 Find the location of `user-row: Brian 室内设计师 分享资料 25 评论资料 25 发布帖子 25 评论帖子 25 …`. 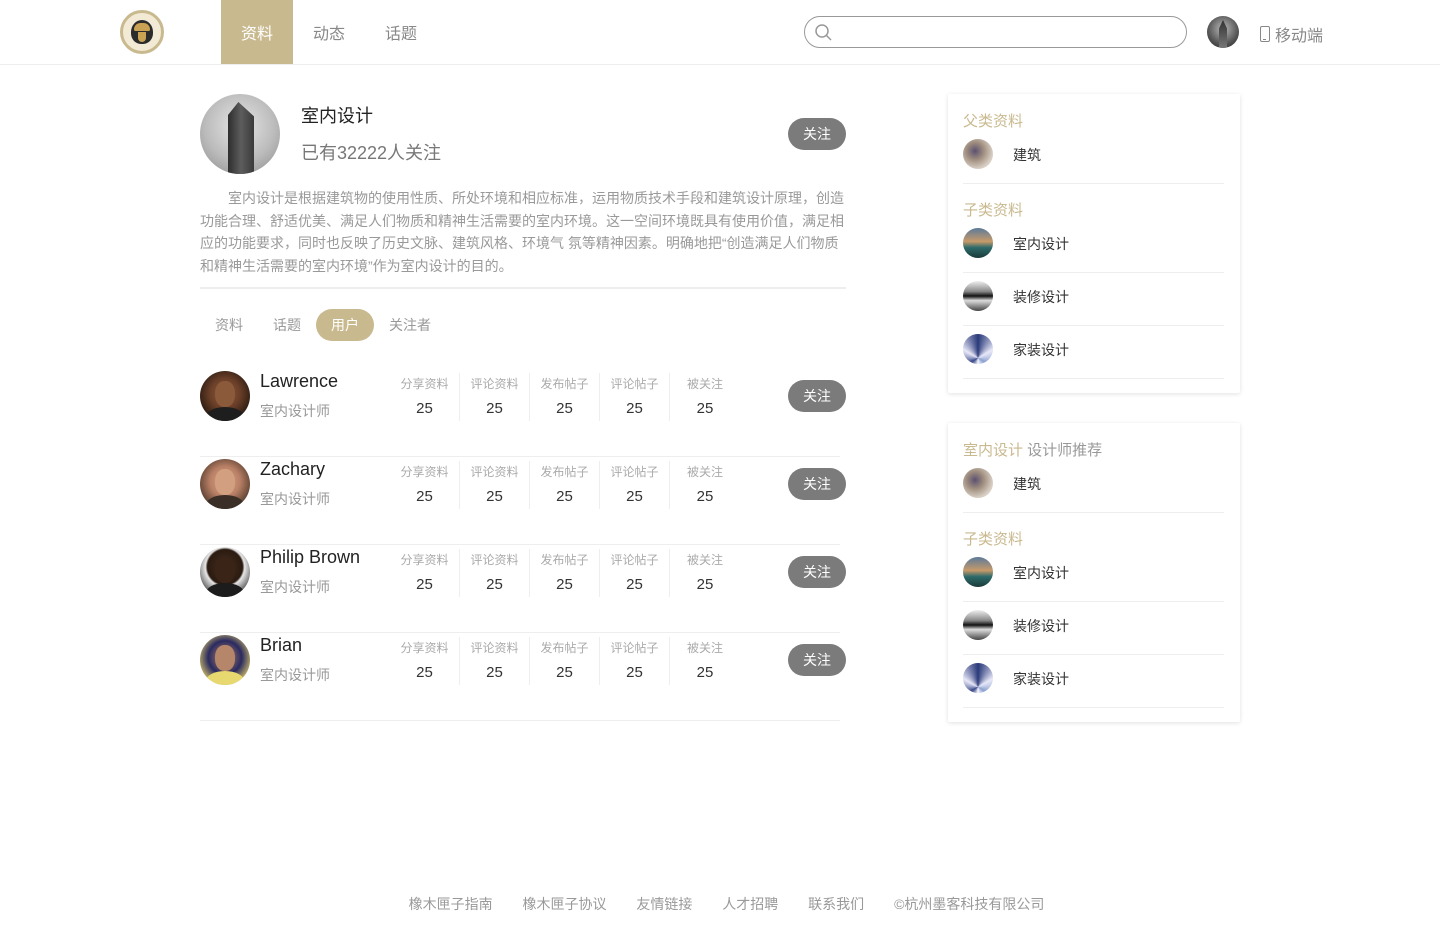

user-row: Brian 室内设计师 分享资料 25 评论资料 25 发布帖子 25 评论帖子 25 … is located at coordinates (523, 677).